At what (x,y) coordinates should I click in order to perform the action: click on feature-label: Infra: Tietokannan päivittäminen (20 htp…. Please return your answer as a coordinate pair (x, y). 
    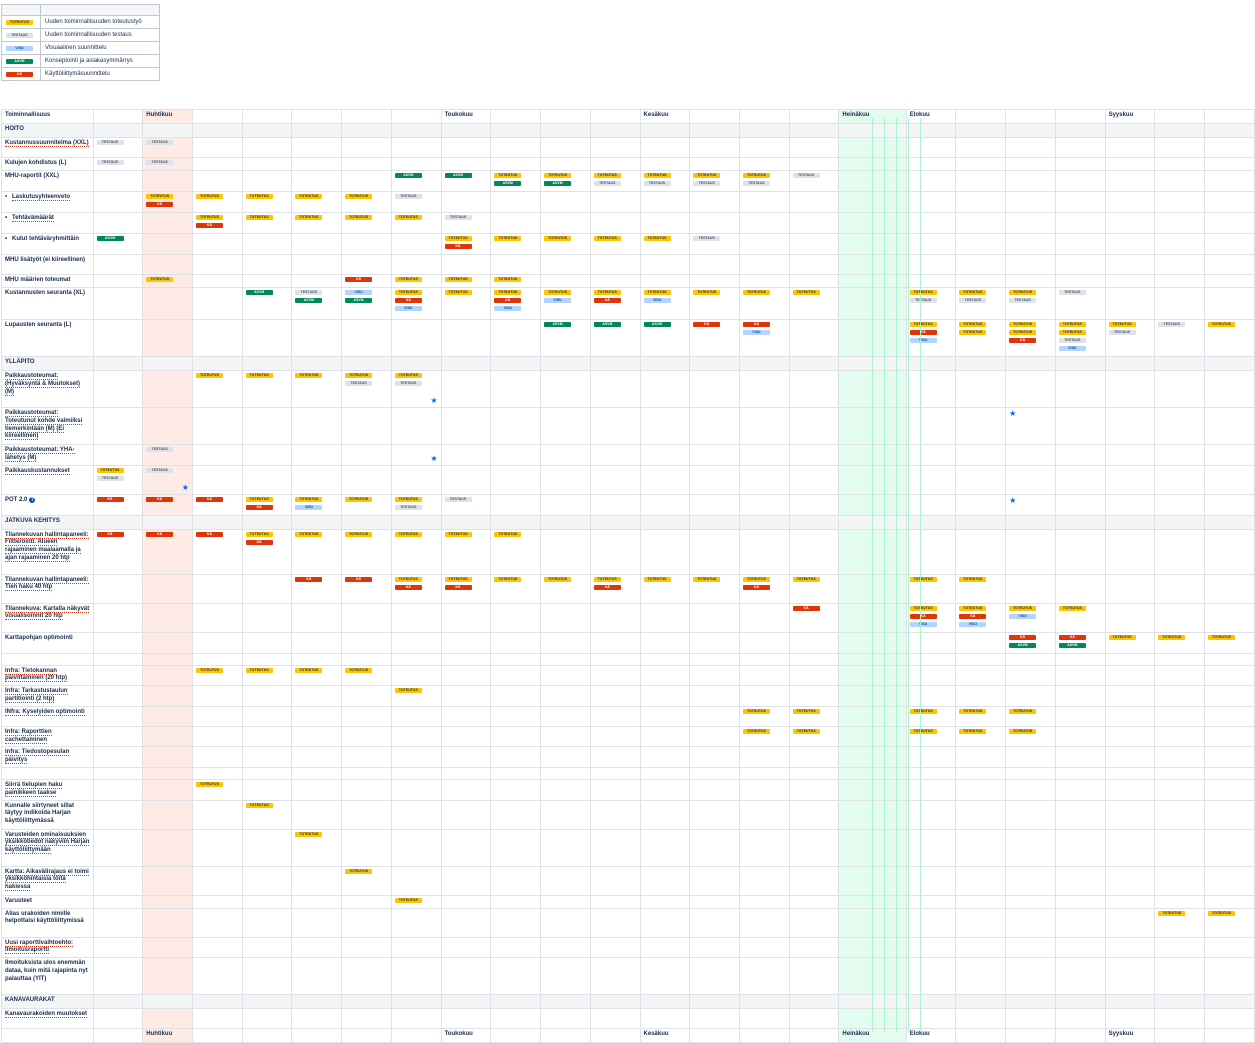
    Looking at the image, I should click on (36, 675).